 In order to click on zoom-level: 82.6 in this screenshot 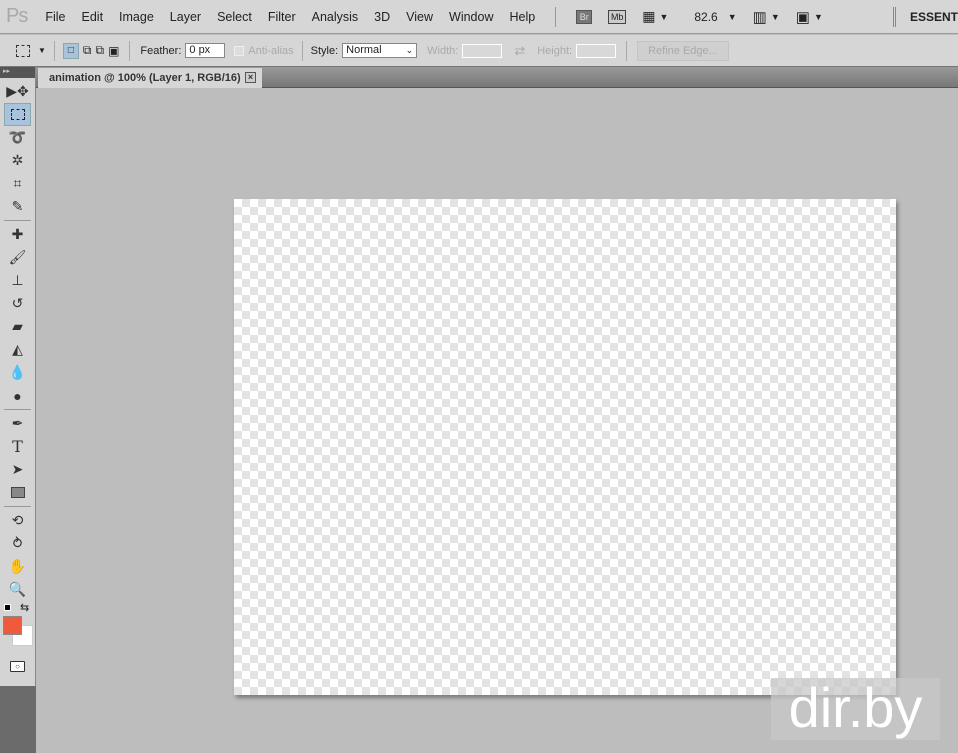, I will do `click(706, 16)`.